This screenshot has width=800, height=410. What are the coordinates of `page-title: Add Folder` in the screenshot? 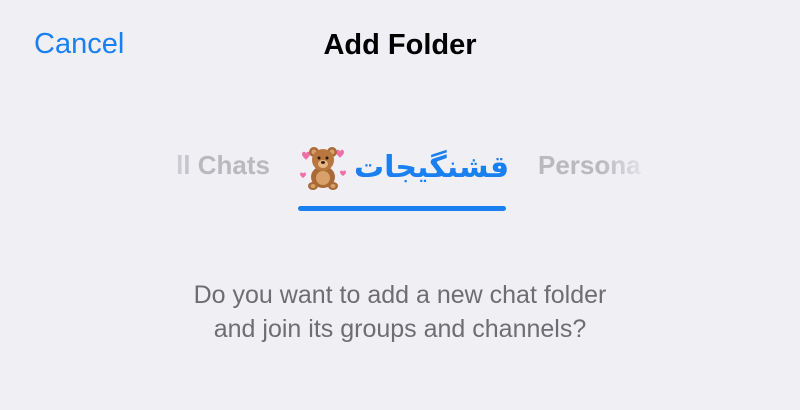 It's located at (400, 45).